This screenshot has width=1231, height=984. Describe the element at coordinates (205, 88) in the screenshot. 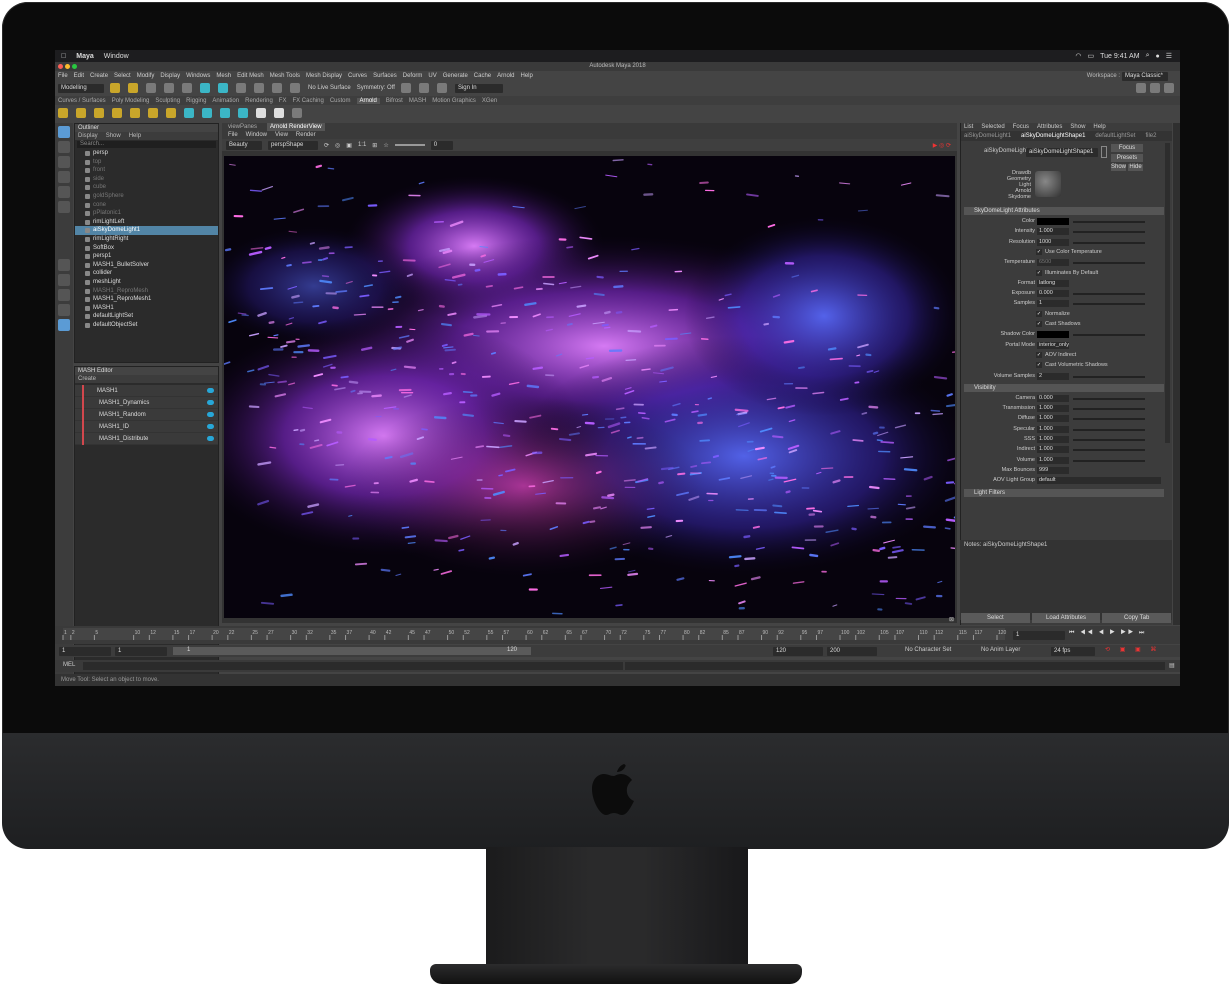

I see `select-hierarchy-icon` at that location.